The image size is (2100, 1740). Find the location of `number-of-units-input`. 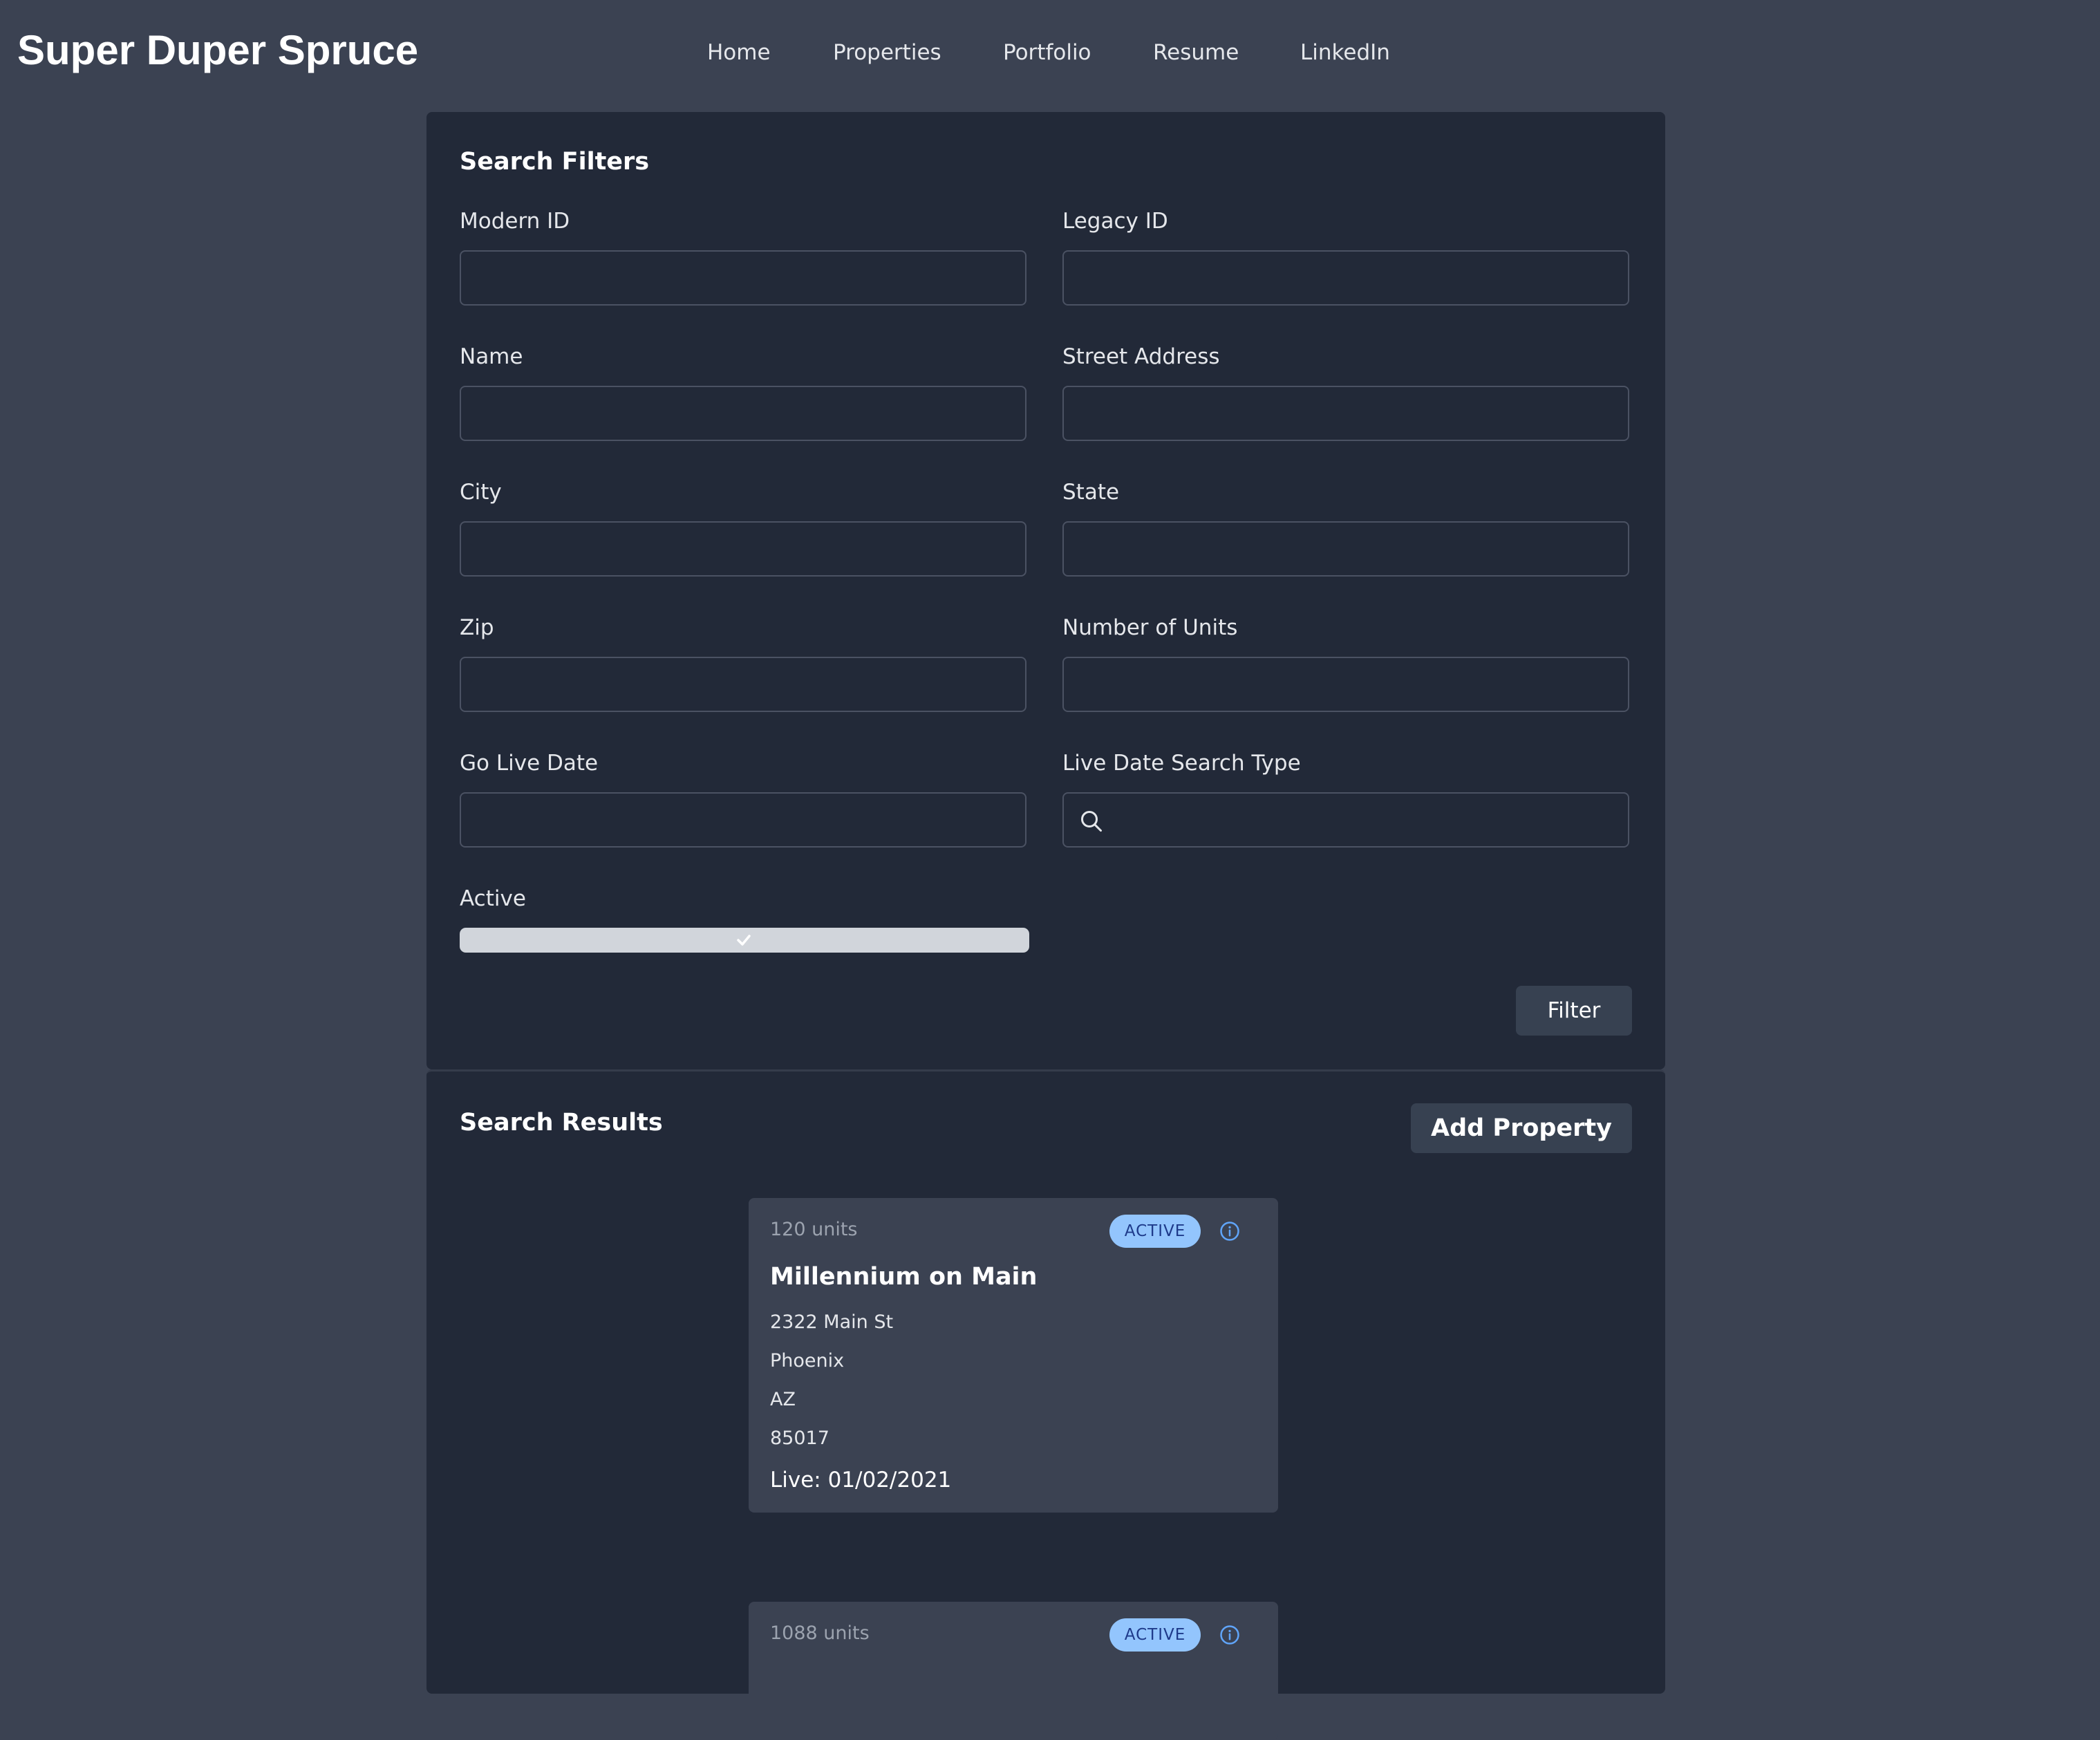

number-of-units-input is located at coordinates (1346, 685).